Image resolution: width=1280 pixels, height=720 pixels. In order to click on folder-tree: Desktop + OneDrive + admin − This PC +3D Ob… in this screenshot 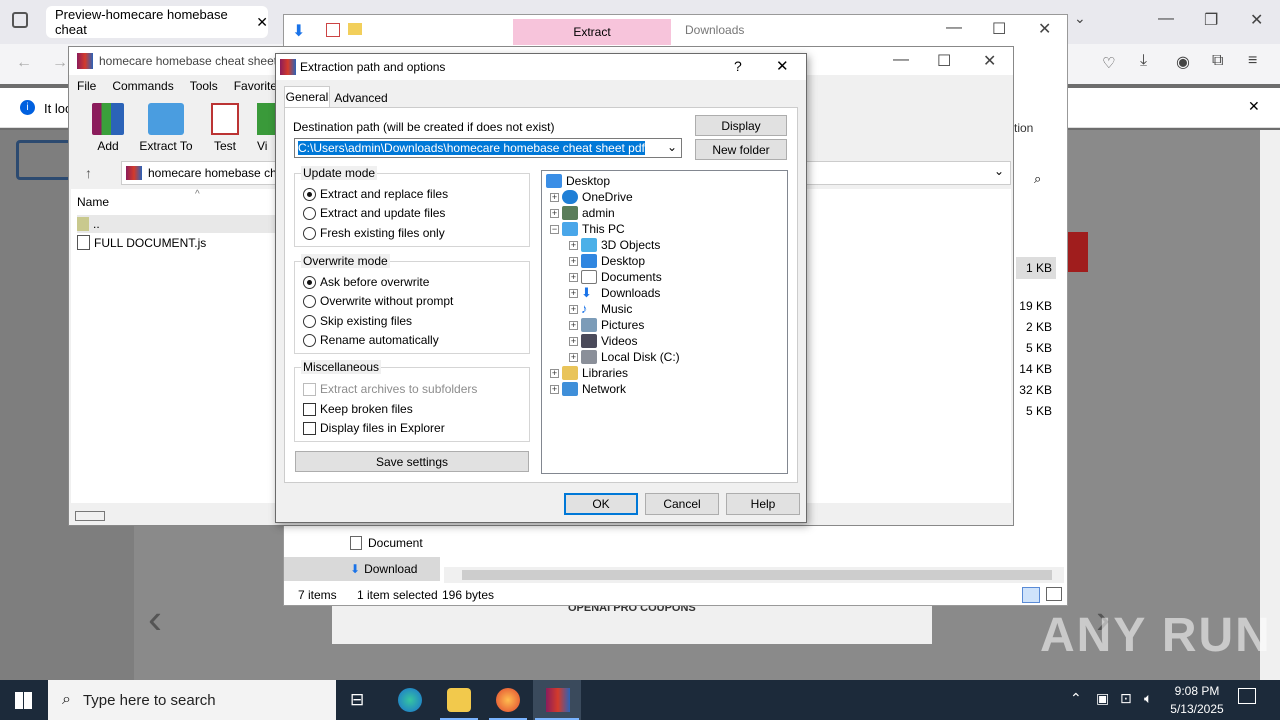, I will do `click(664, 322)`.